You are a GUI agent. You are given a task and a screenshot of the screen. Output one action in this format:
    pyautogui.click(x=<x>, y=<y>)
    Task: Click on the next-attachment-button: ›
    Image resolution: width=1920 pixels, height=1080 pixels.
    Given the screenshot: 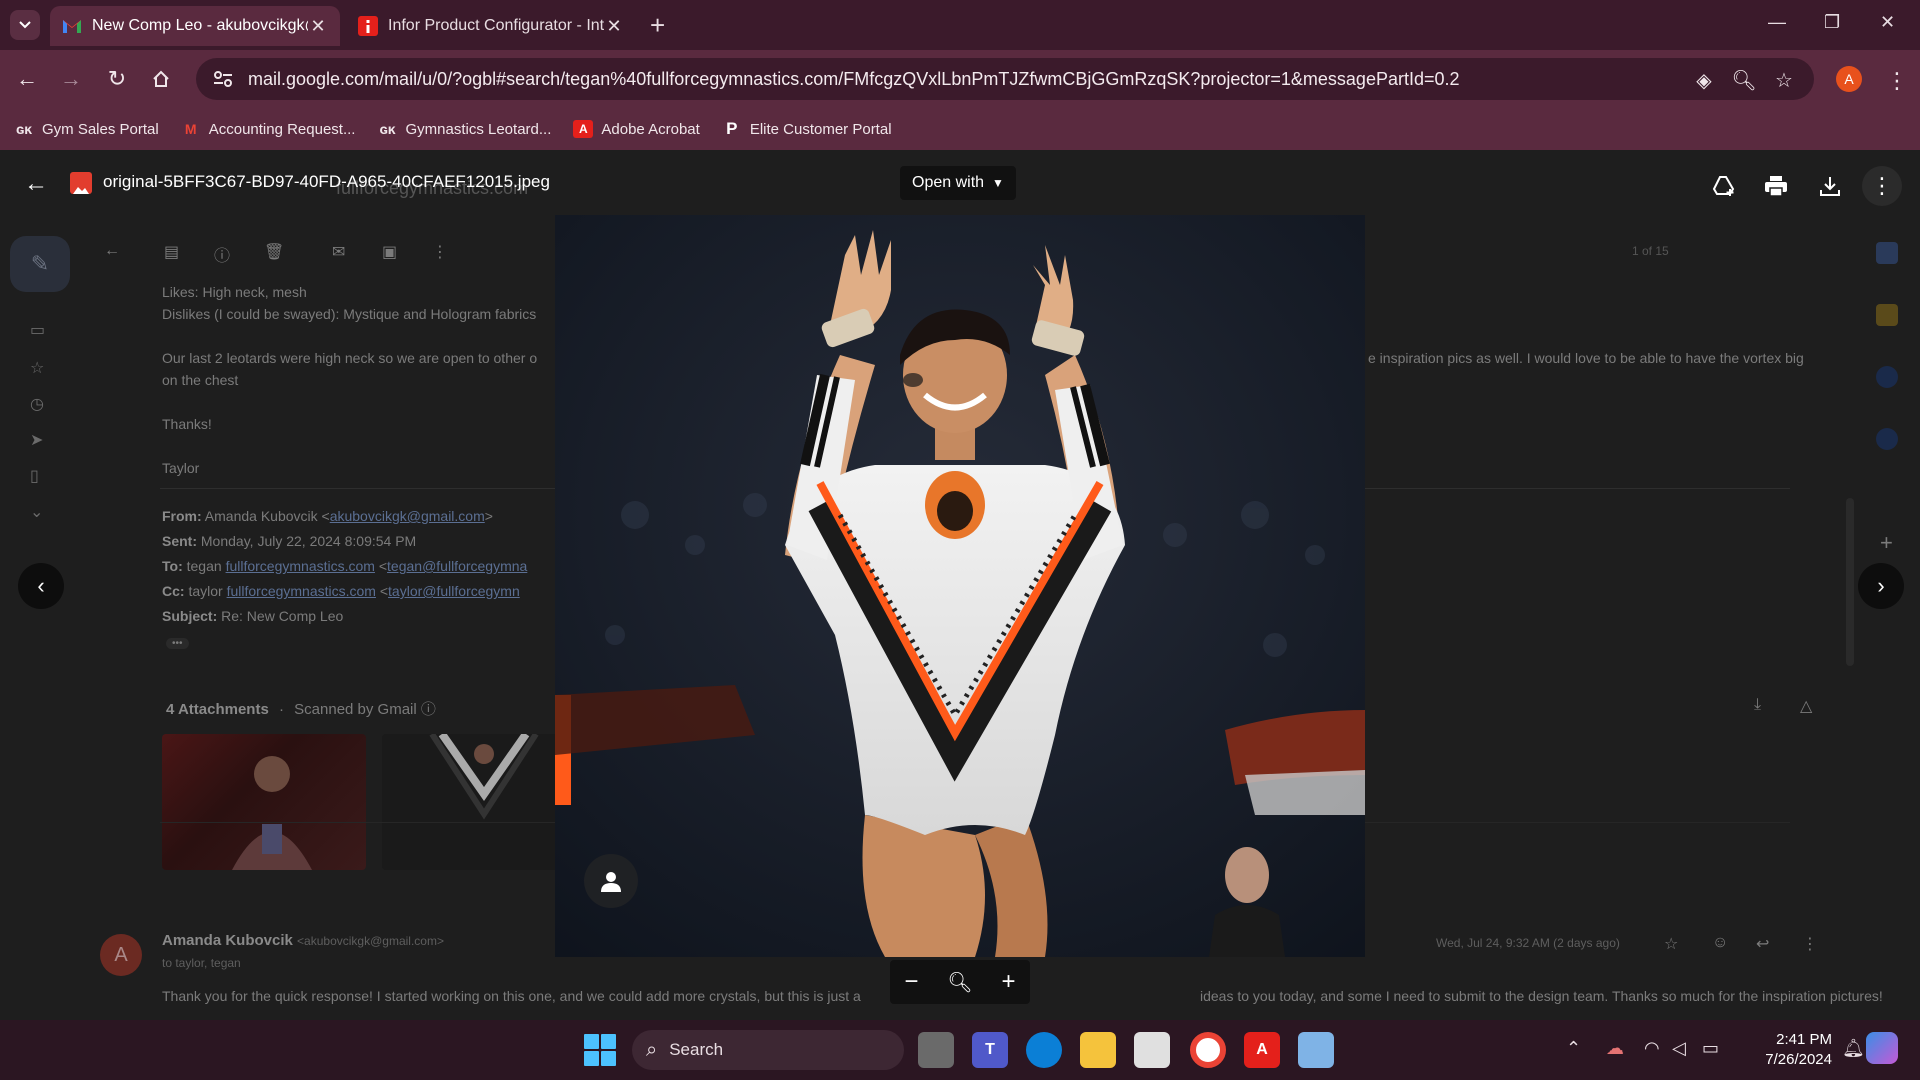 What is the action you would take?
    pyautogui.click(x=1881, y=586)
    